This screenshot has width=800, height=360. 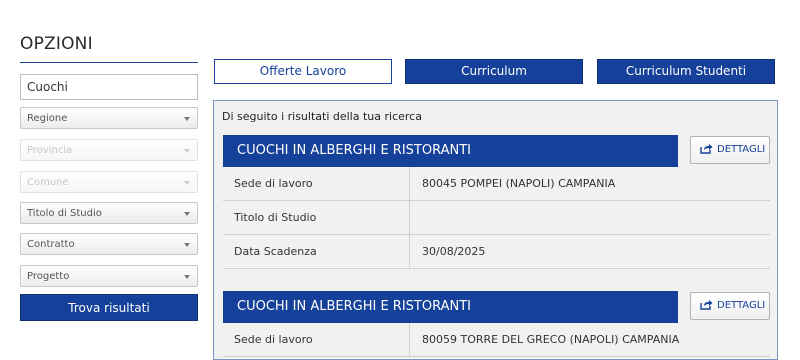 I want to click on provincia-select-label: Provincia, so click(x=50, y=150).